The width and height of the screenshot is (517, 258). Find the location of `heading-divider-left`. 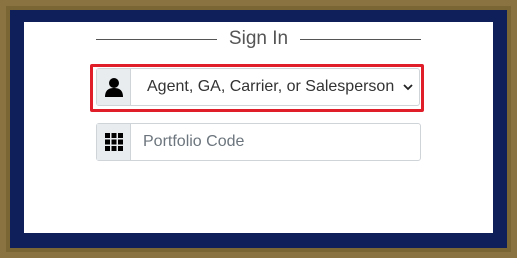

heading-divider-left is located at coordinates (156, 39).